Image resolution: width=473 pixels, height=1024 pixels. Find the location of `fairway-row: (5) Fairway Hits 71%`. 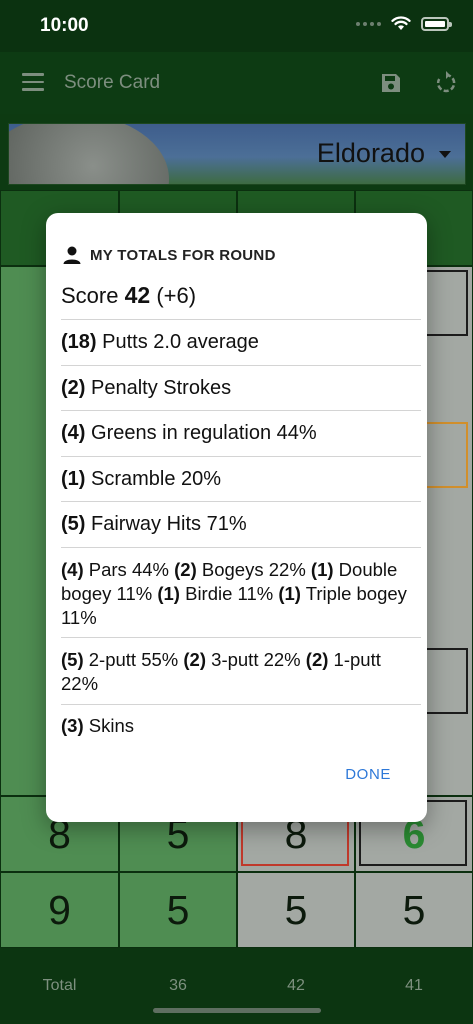

fairway-row: (5) Fairway Hits 71% is located at coordinates (241, 530).